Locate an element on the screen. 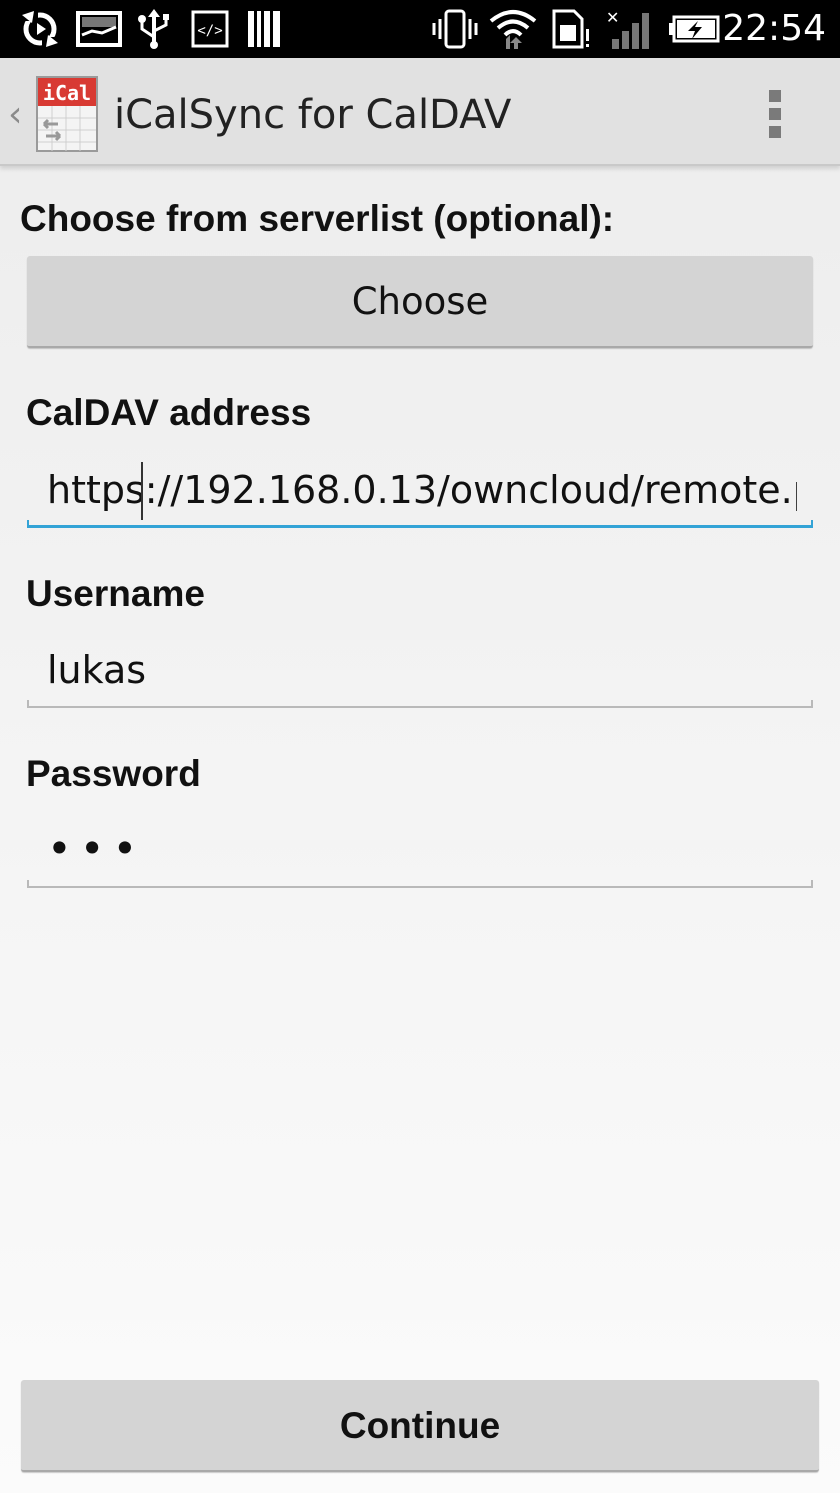  sync-icon is located at coordinates (40, 29).